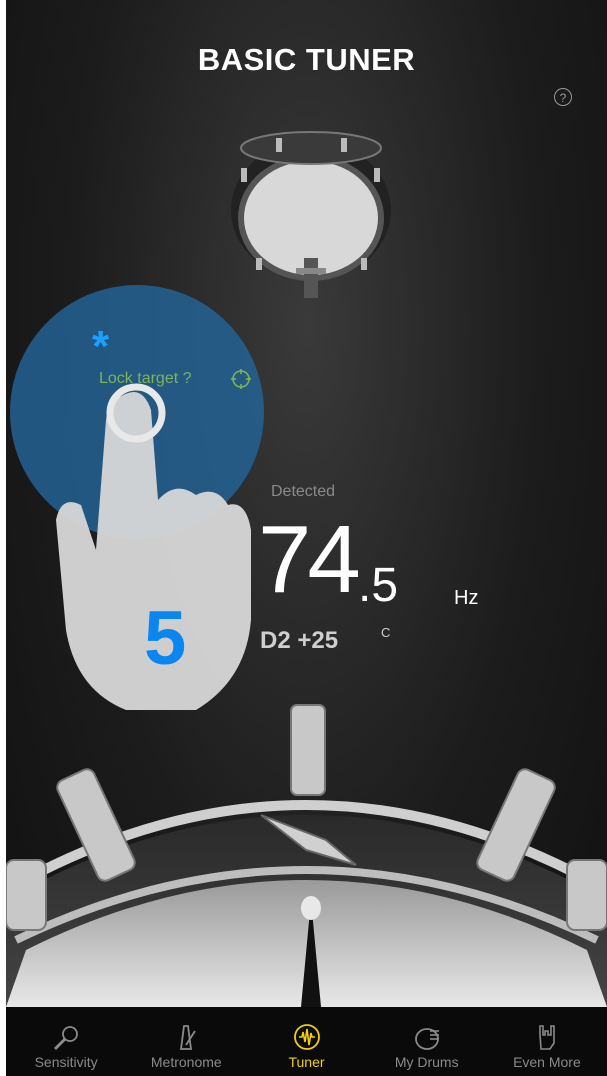 Image resolution: width=607 pixels, height=1076 pixels. I want to click on rock-hand-icon, so click(547, 1037).